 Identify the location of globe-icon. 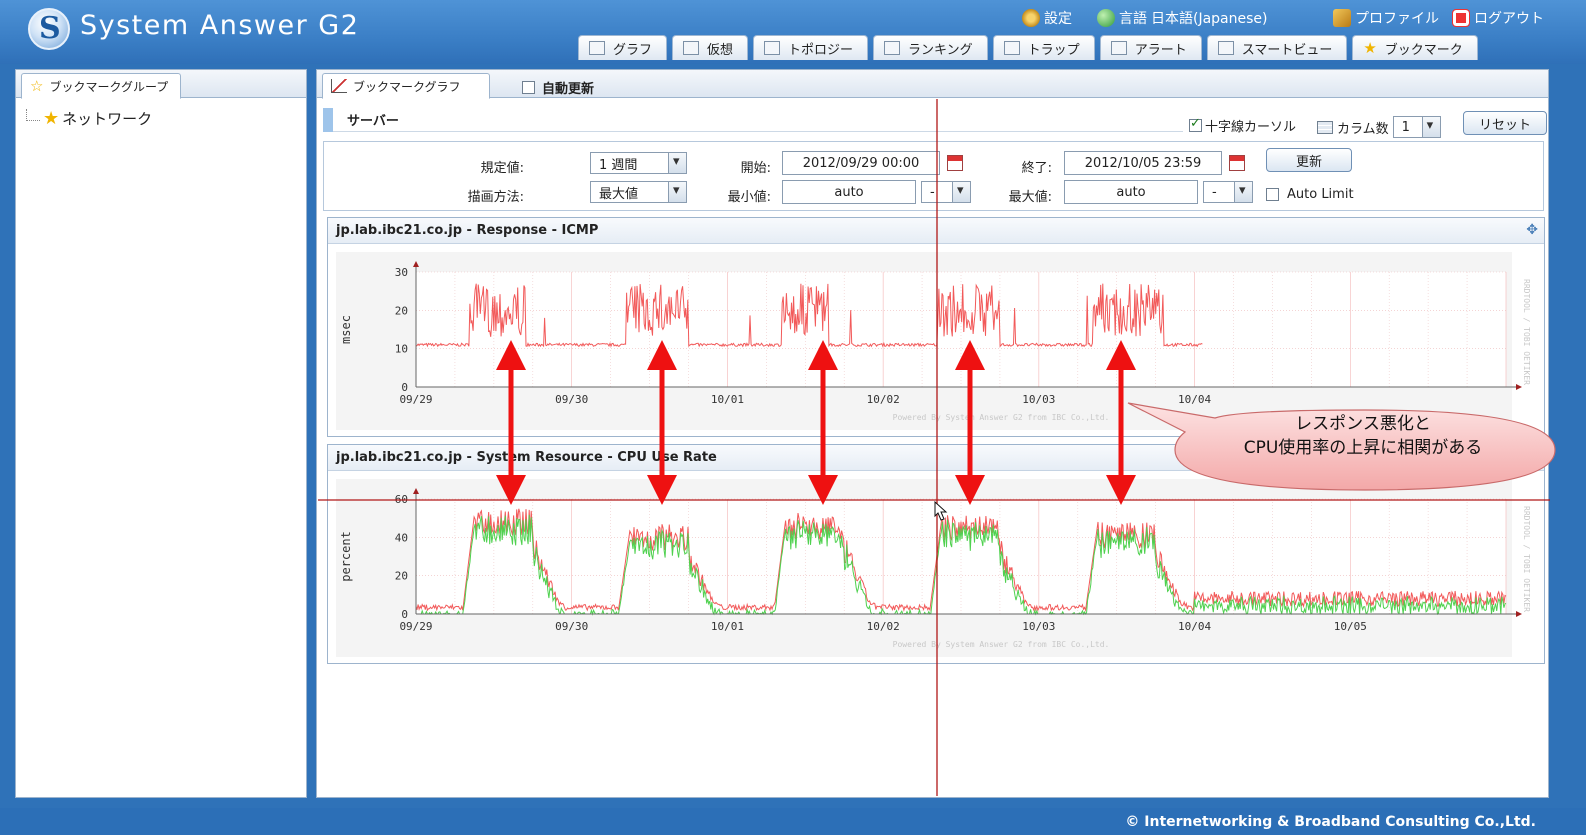
(1106, 18).